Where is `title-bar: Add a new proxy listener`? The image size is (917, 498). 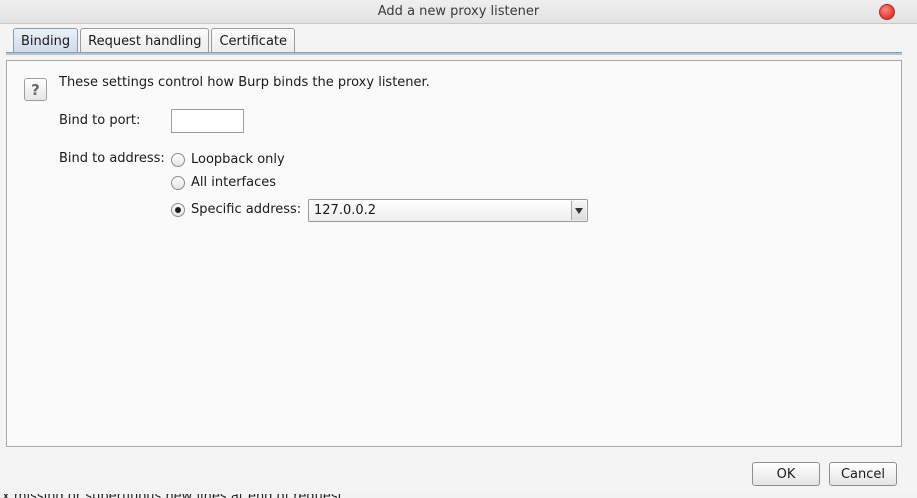
title-bar: Add a new proxy listener is located at coordinates (458, 12).